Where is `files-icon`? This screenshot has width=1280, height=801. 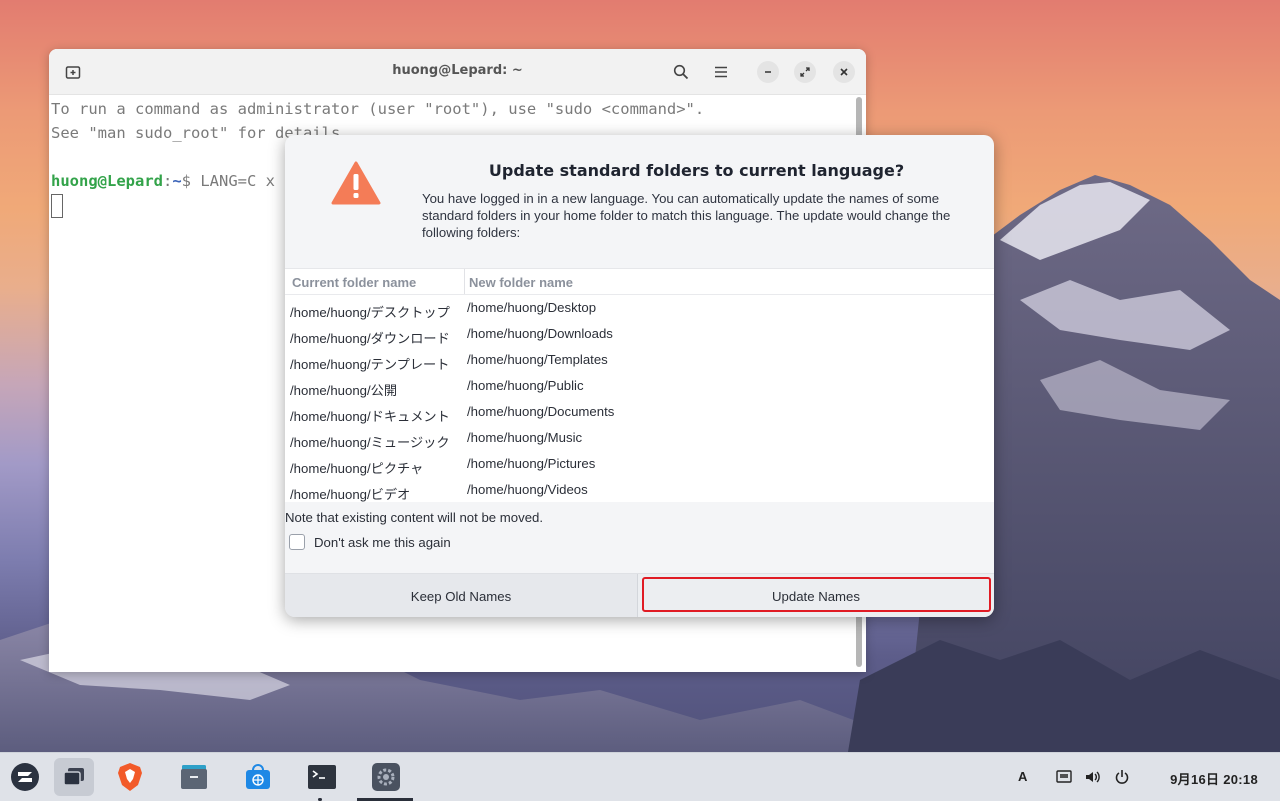
files-icon is located at coordinates (194, 777).